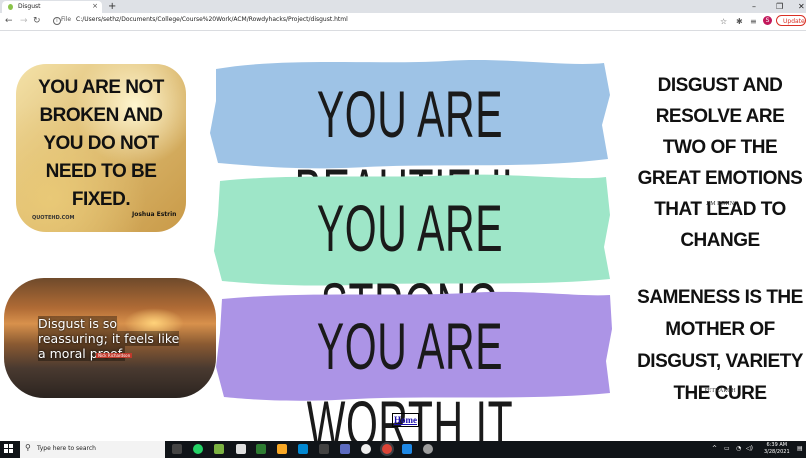 The width and height of the screenshot is (806, 463). What do you see at coordinates (720, 204) in the screenshot?
I see `quote-author-jim-rohn: JIM ROHN` at bounding box center [720, 204].